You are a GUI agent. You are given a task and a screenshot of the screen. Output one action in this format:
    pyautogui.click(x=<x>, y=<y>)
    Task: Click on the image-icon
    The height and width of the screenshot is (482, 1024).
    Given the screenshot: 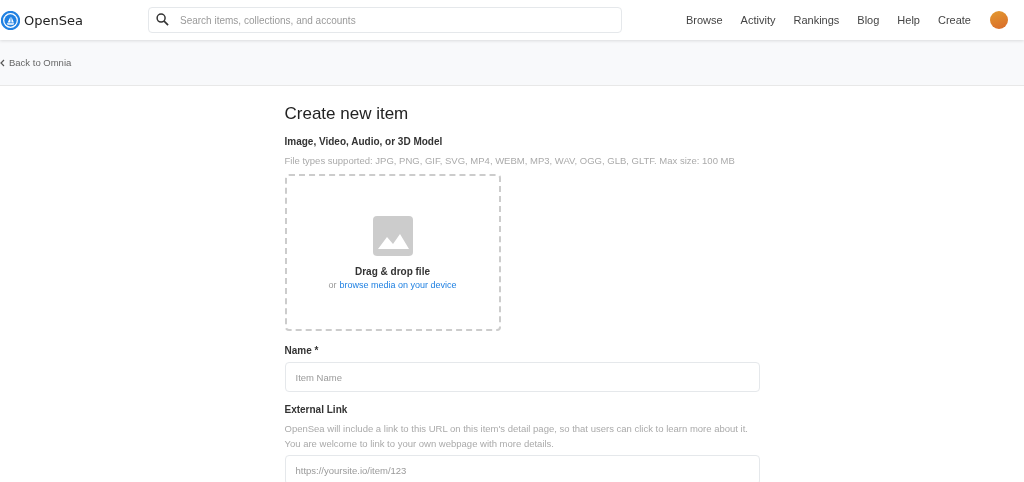 What is the action you would take?
    pyautogui.click(x=392, y=235)
    